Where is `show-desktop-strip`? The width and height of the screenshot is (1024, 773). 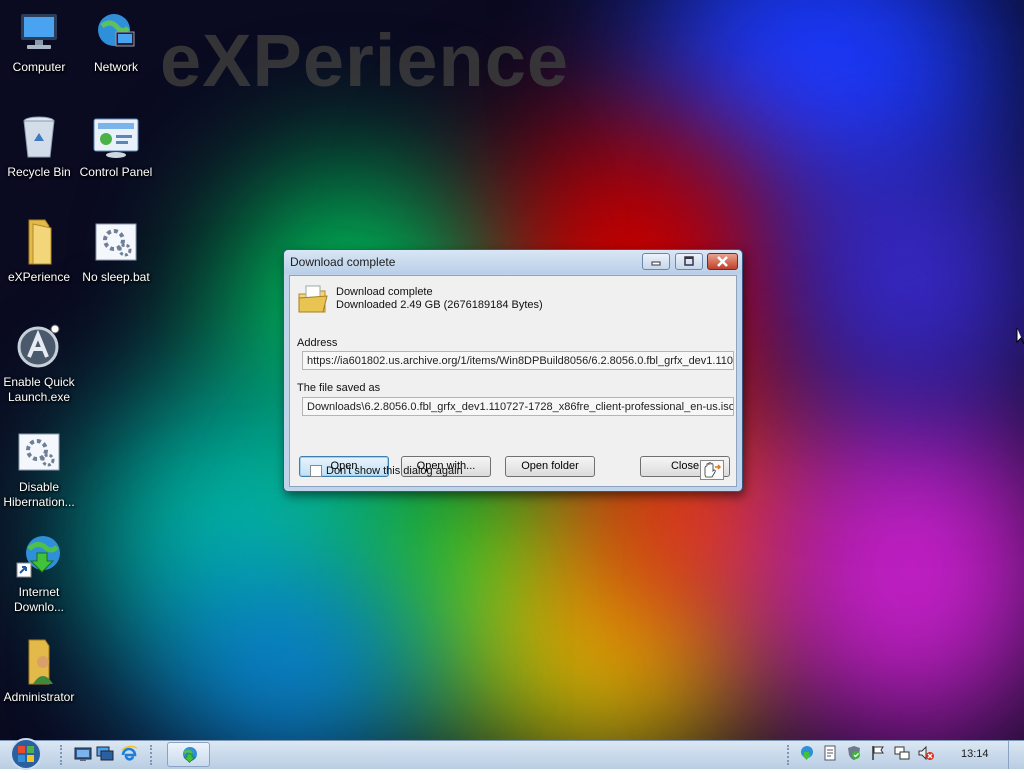 show-desktop-strip is located at coordinates (1016, 755).